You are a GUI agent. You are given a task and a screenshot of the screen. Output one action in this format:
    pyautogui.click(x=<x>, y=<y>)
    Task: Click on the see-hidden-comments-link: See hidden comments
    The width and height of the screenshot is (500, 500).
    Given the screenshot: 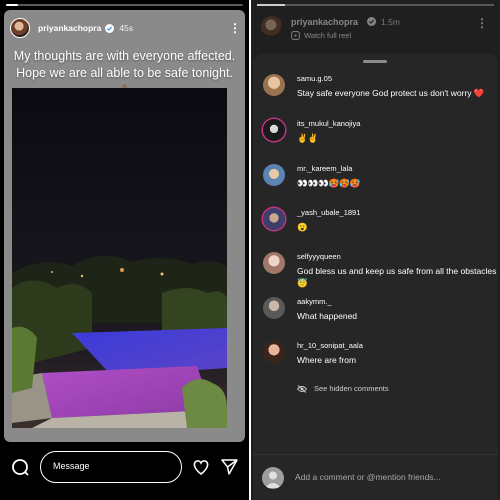 What is the action you would take?
    pyautogui.click(x=343, y=388)
    